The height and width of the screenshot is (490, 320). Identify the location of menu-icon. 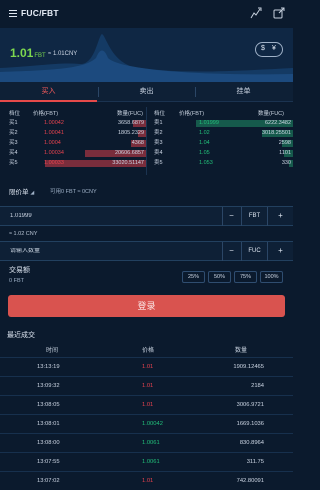
(13, 13).